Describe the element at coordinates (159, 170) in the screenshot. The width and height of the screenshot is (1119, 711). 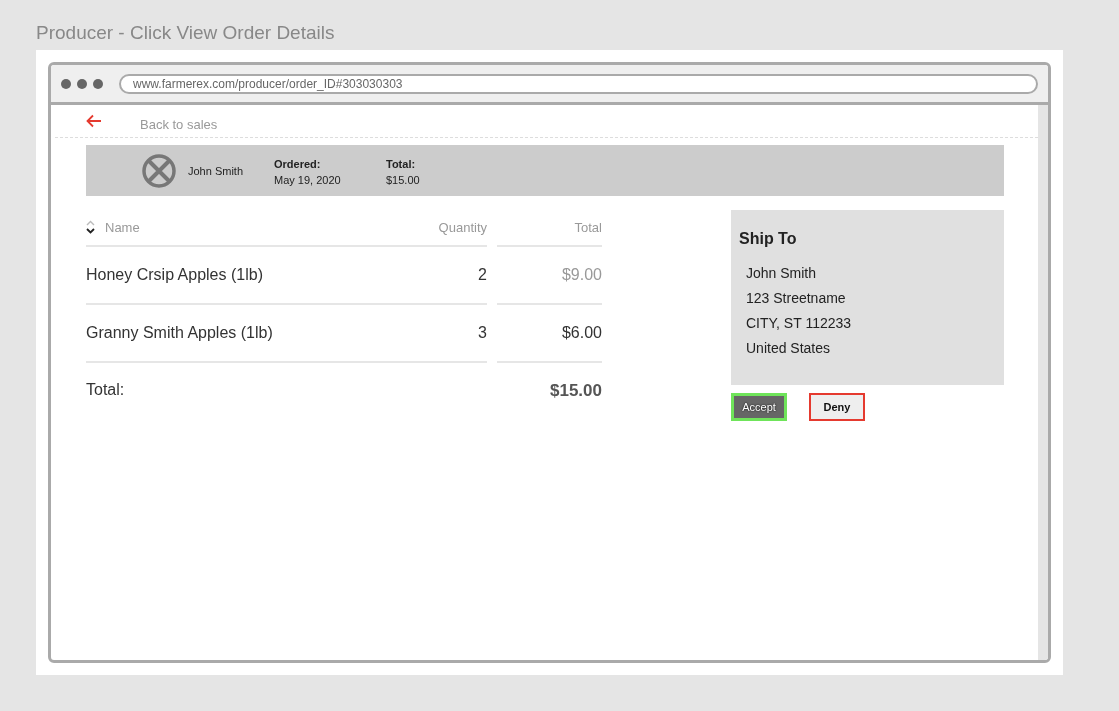
I see `avatar-placeholder-icon` at that location.